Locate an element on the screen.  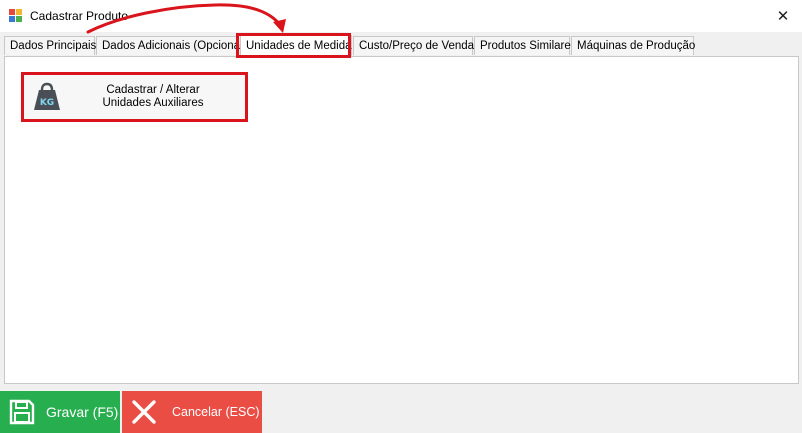
close-icon: ✕ is located at coordinates (783, 16).